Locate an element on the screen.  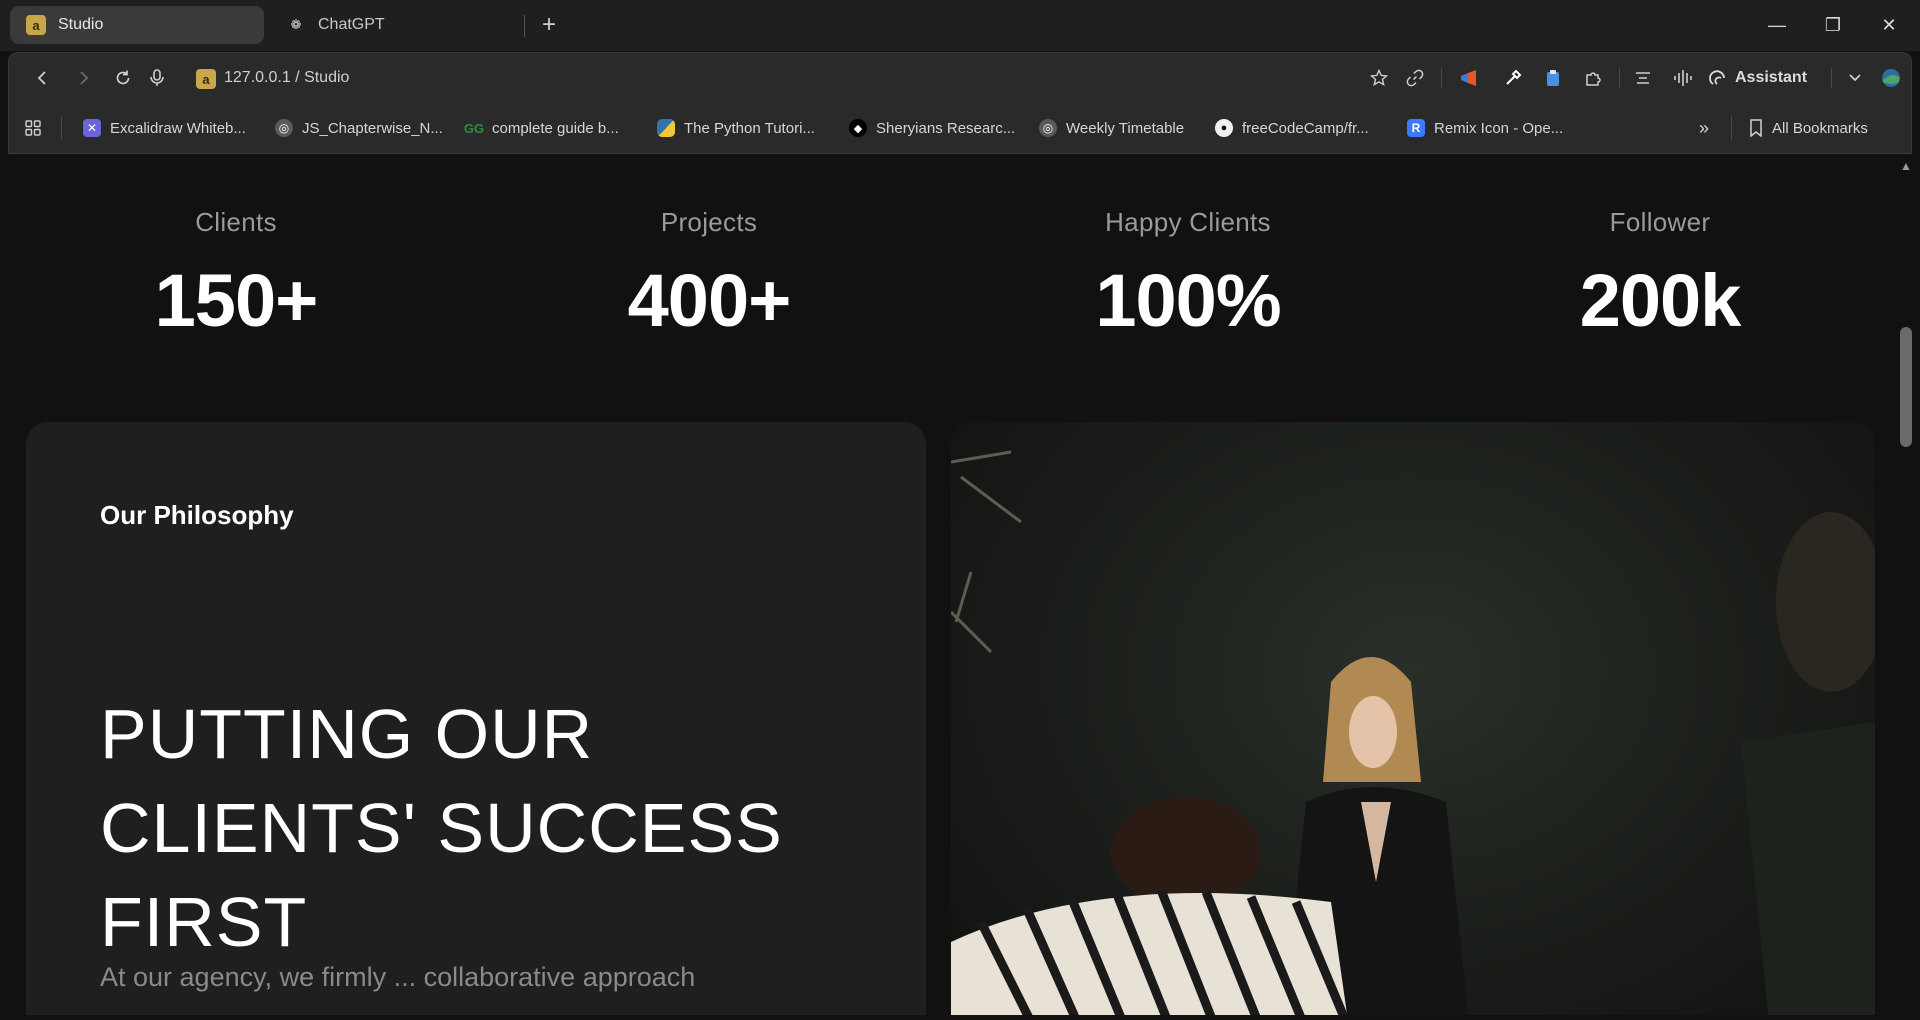
copy-link-button is located at coordinates (1415, 78).